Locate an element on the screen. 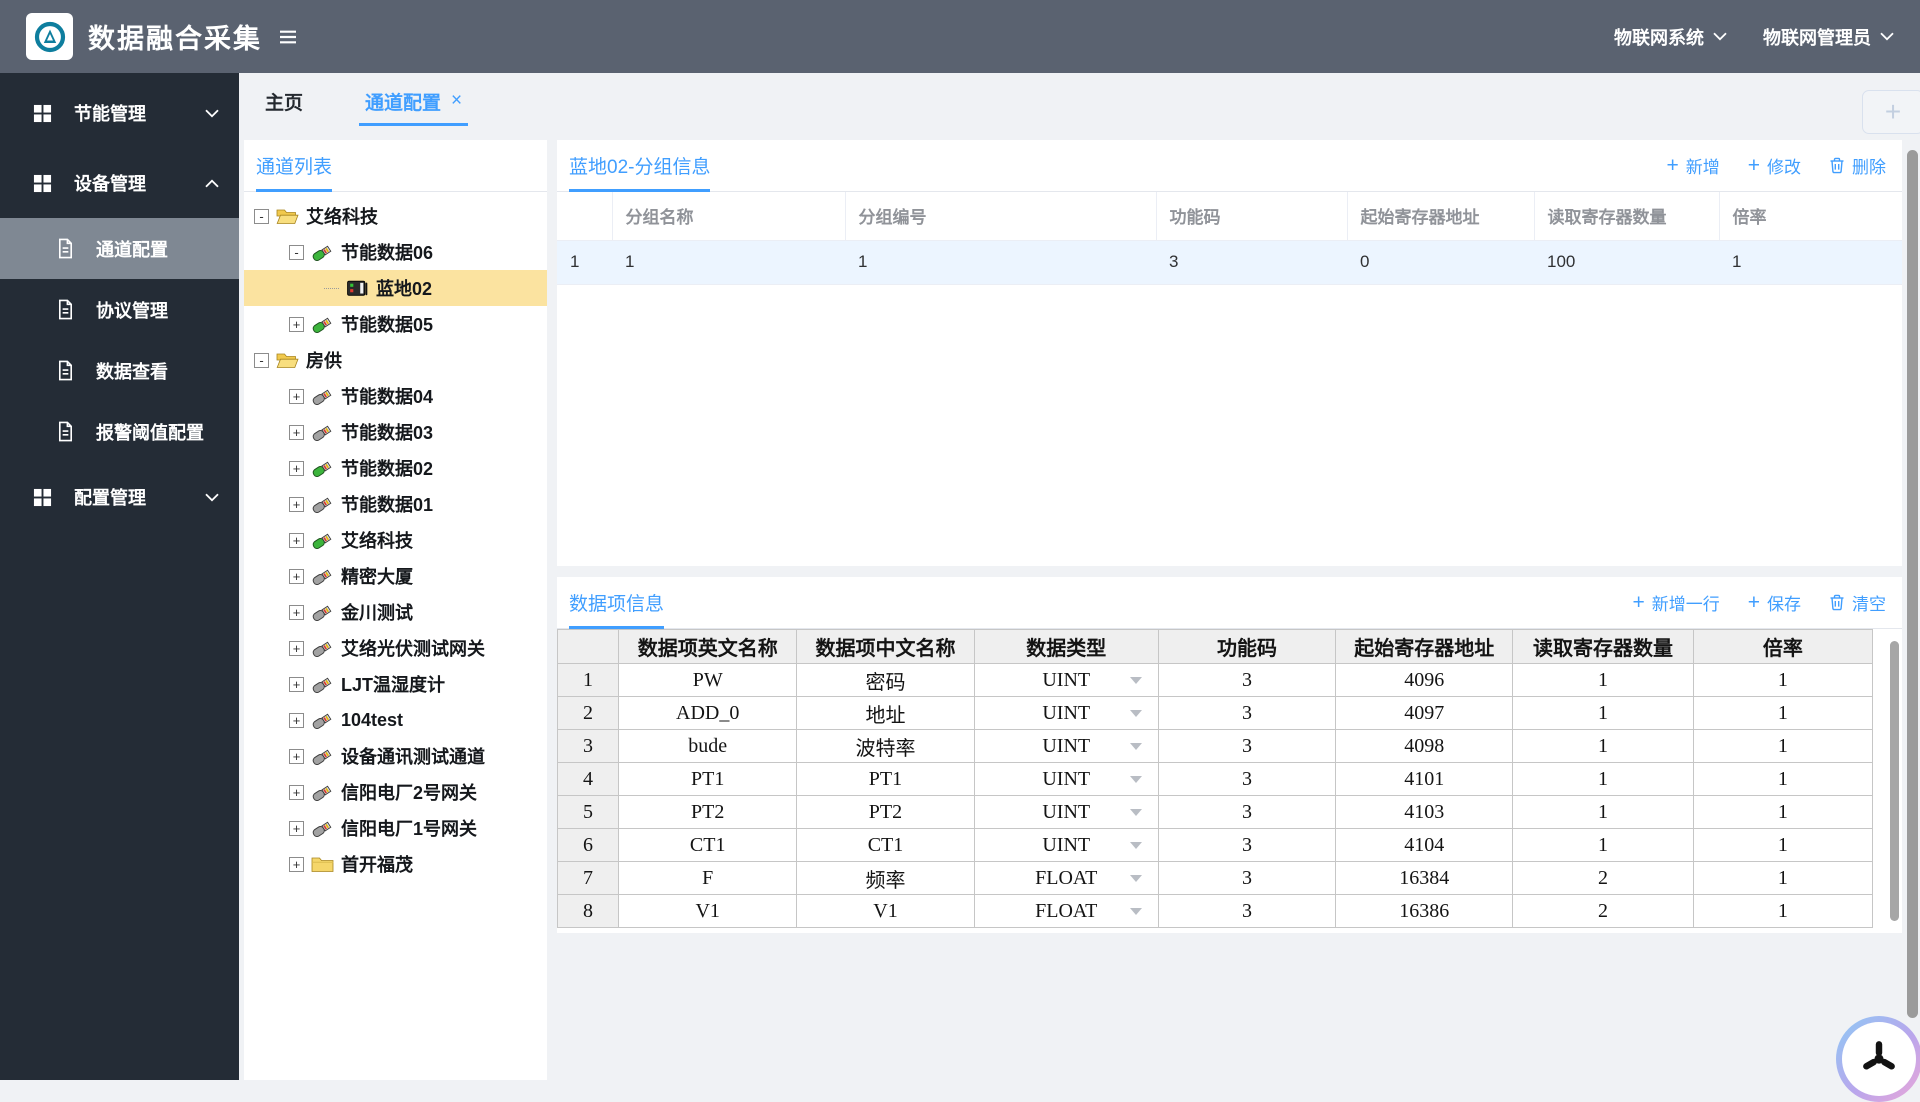  editable-cell: 波特率 is located at coordinates (885, 746).